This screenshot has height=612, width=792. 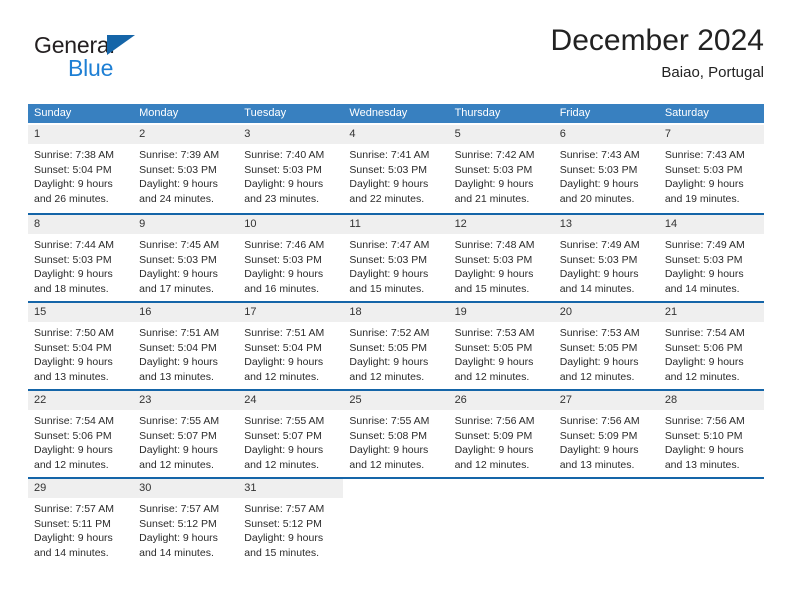 I want to click on day-number: 25, so click(x=396, y=400).